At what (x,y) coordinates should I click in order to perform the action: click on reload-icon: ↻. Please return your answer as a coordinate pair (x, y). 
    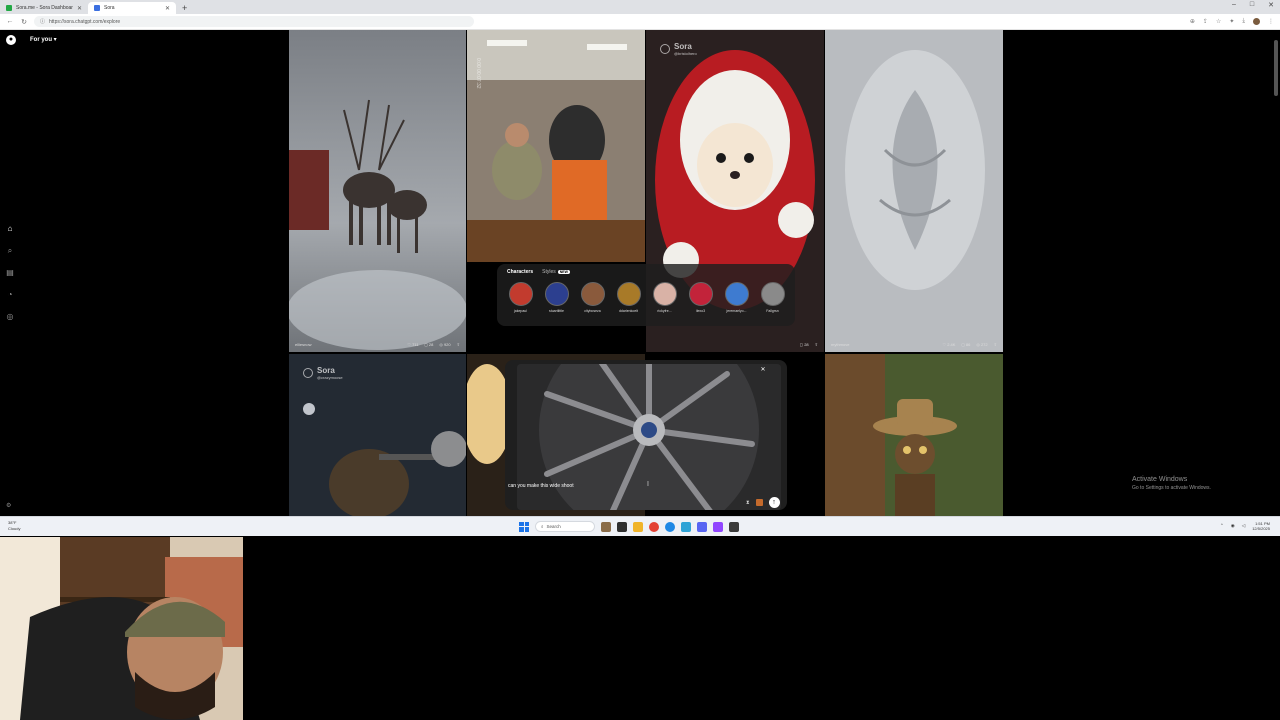
    Looking at the image, I should click on (24, 22).